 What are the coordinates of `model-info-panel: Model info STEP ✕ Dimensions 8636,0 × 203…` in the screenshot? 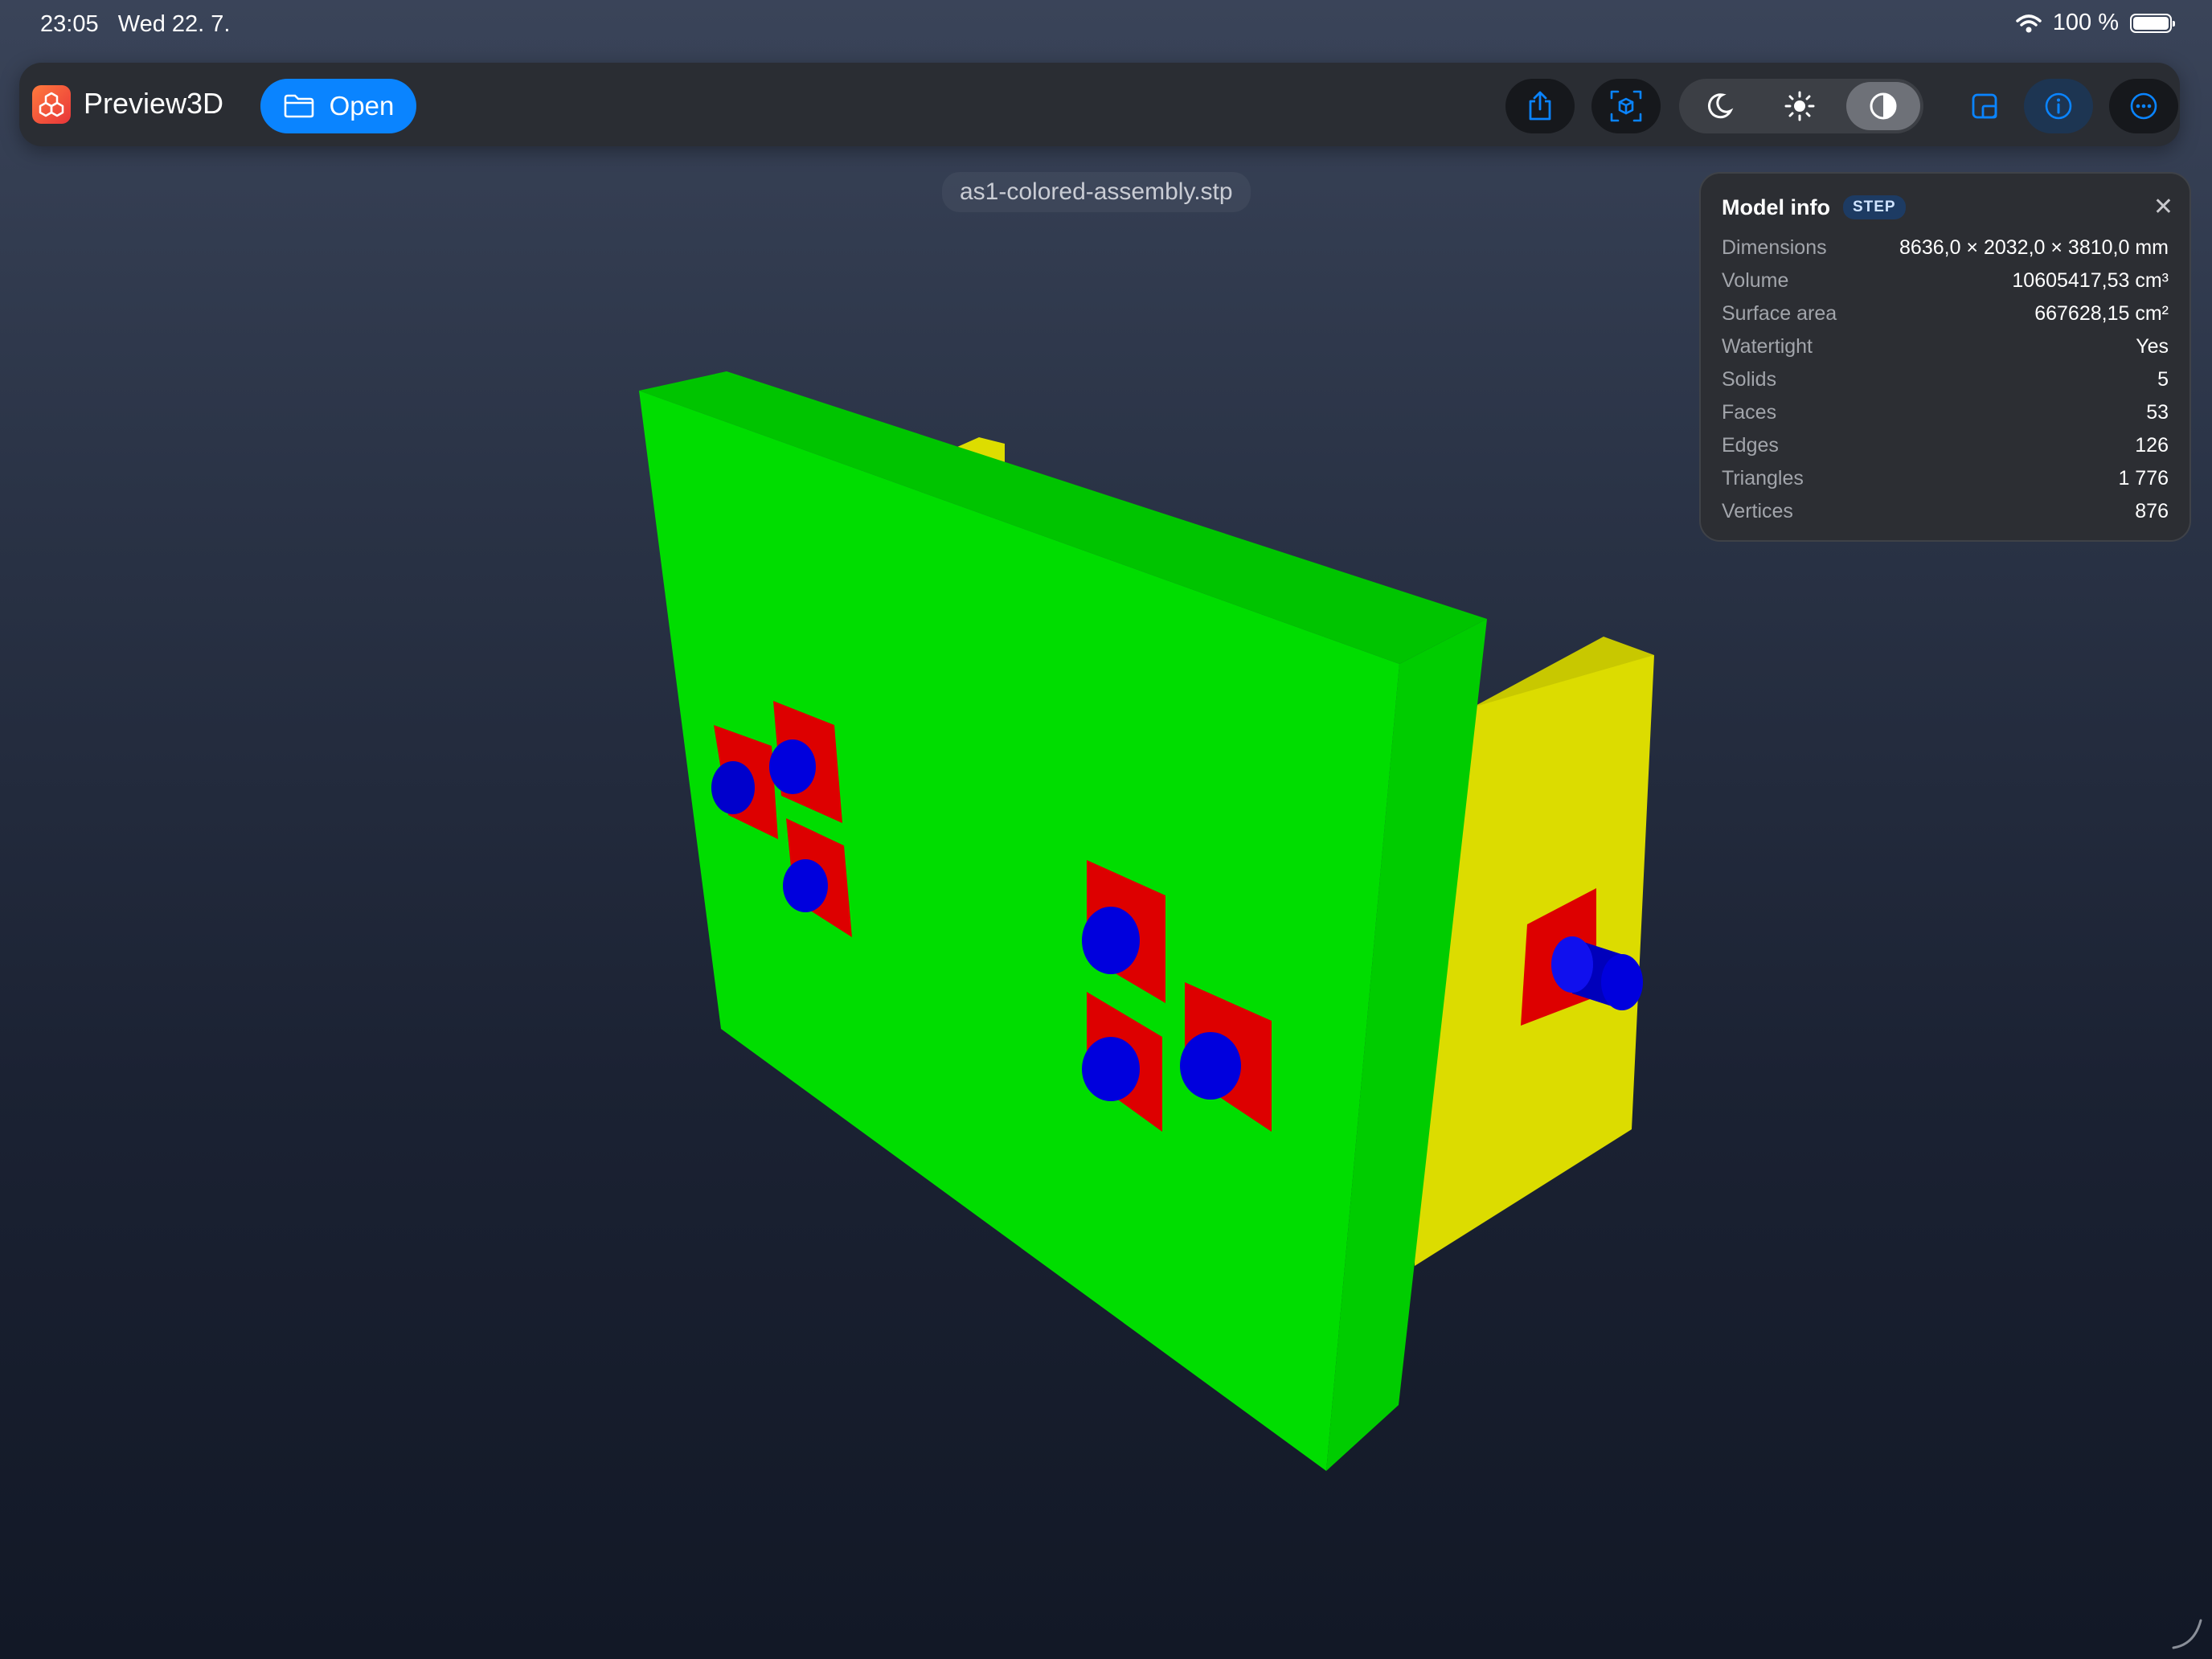 It's located at (1945, 357).